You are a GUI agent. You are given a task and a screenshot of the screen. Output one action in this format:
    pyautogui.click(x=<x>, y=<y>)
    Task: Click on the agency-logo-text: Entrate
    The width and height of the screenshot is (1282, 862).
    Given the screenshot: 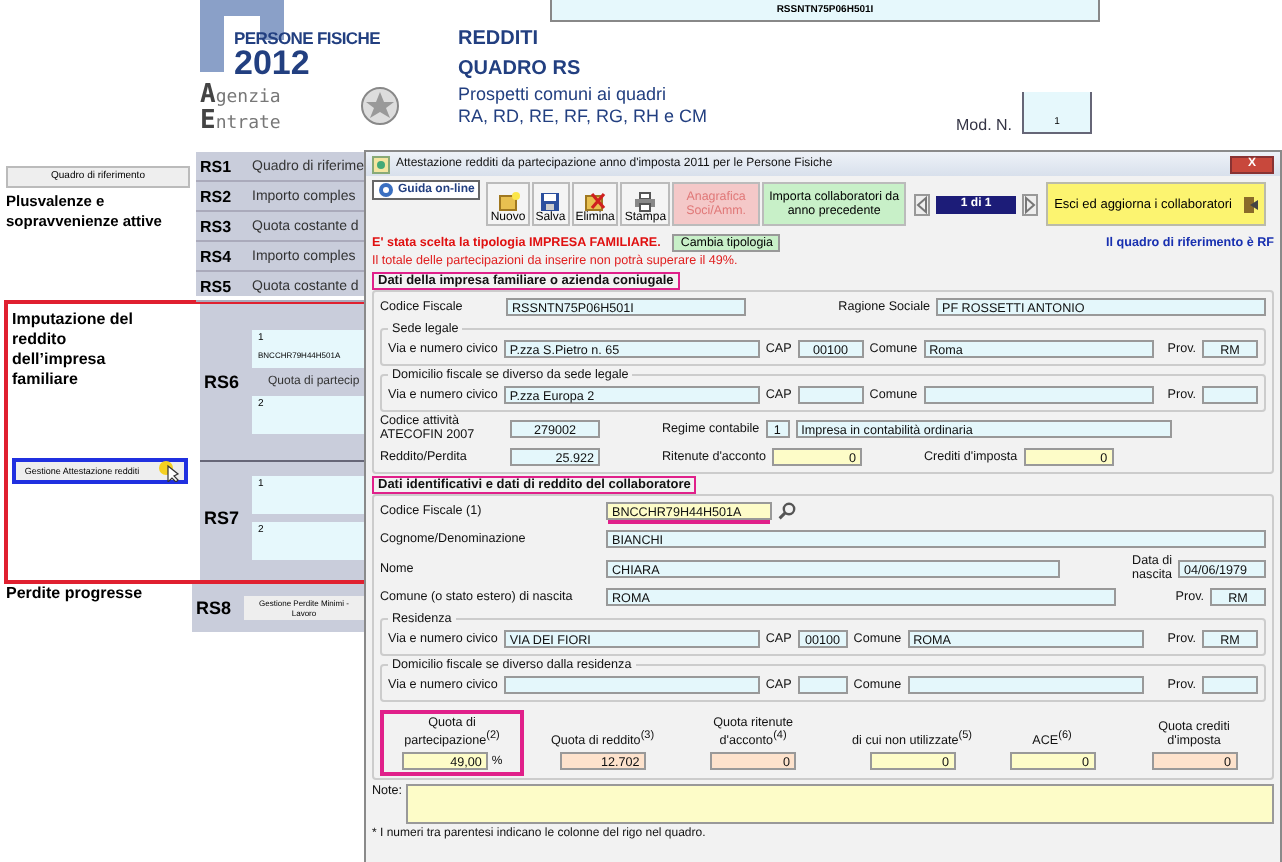 What is the action you would take?
    pyautogui.click(x=240, y=123)
    